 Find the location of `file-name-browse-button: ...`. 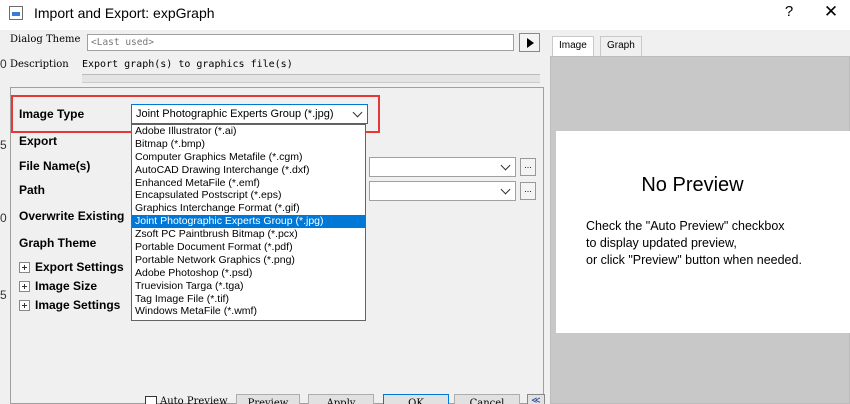

file-name-browse-button: ... is located at coordinates (528, 167).